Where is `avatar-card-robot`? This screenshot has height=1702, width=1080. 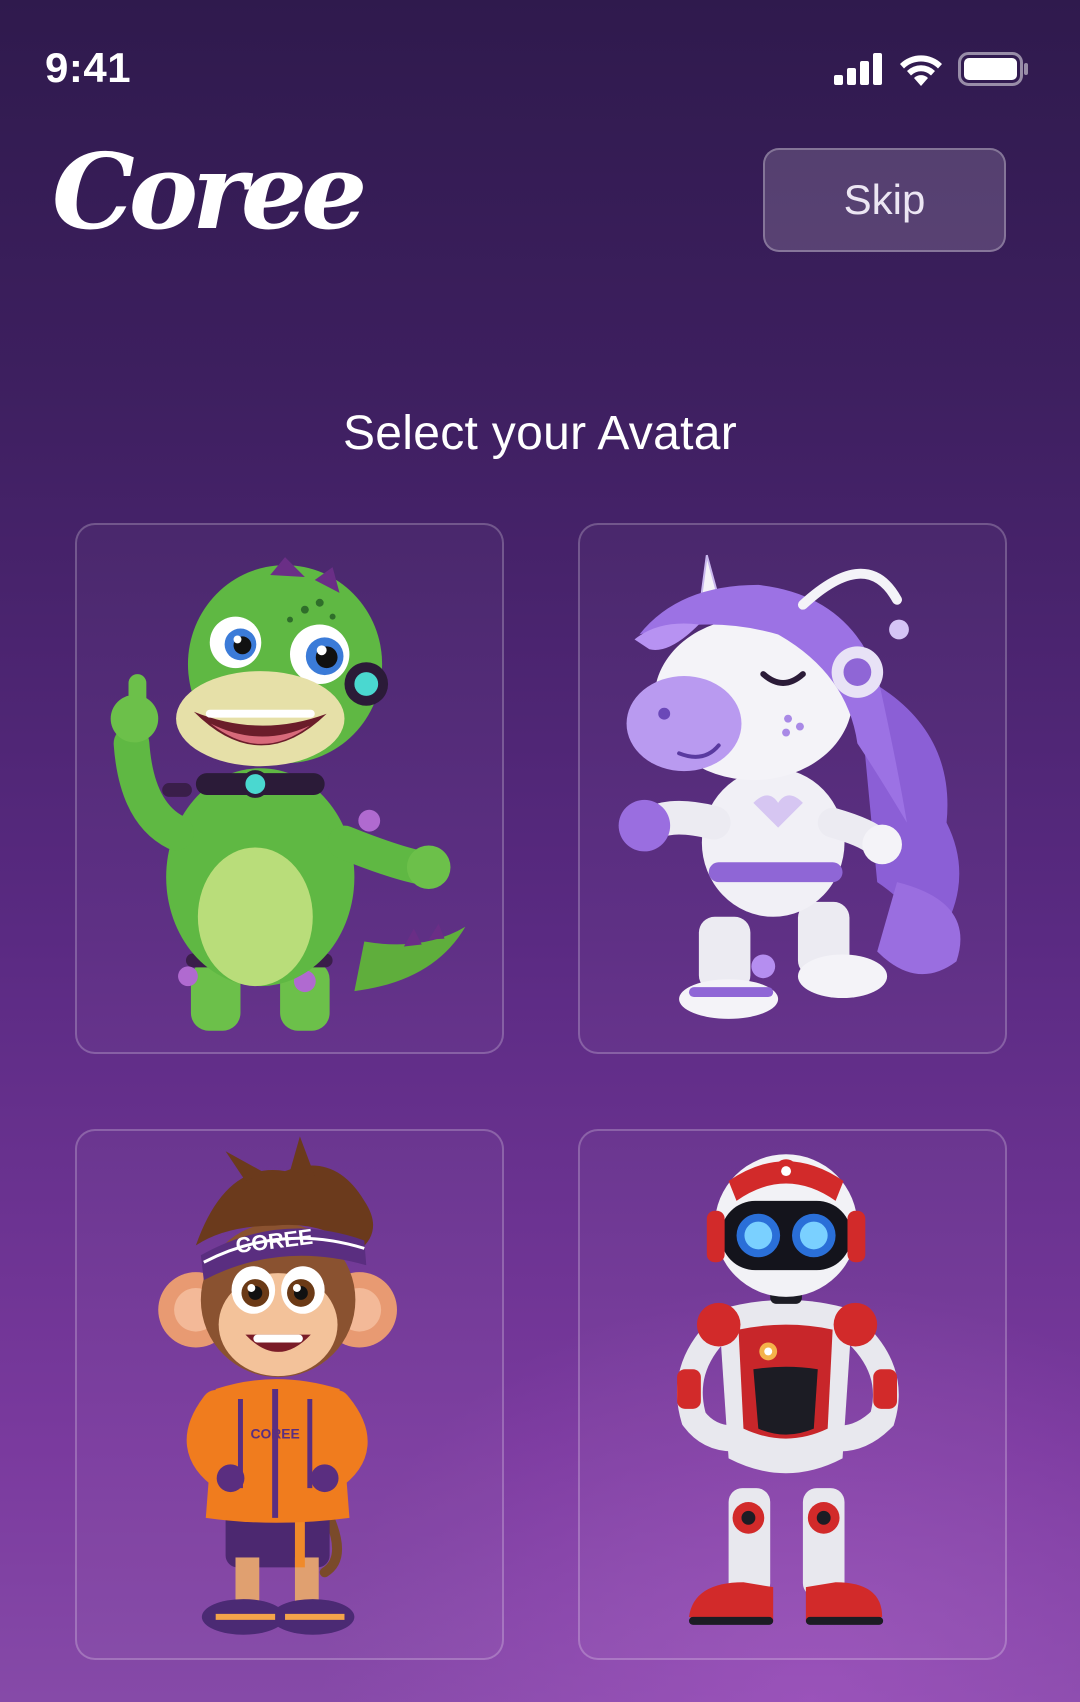 avatar-card-robot is located at coordinates (792, 1394).